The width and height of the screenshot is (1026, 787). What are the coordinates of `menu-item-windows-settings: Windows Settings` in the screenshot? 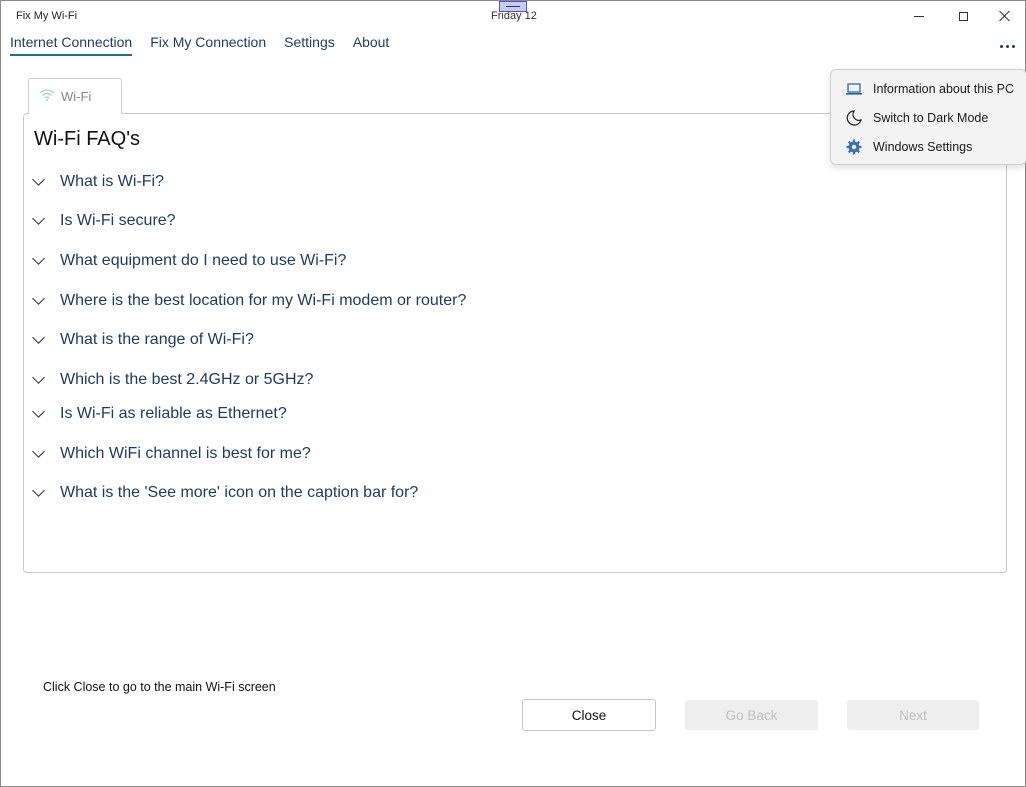 It's located at (928, 147).